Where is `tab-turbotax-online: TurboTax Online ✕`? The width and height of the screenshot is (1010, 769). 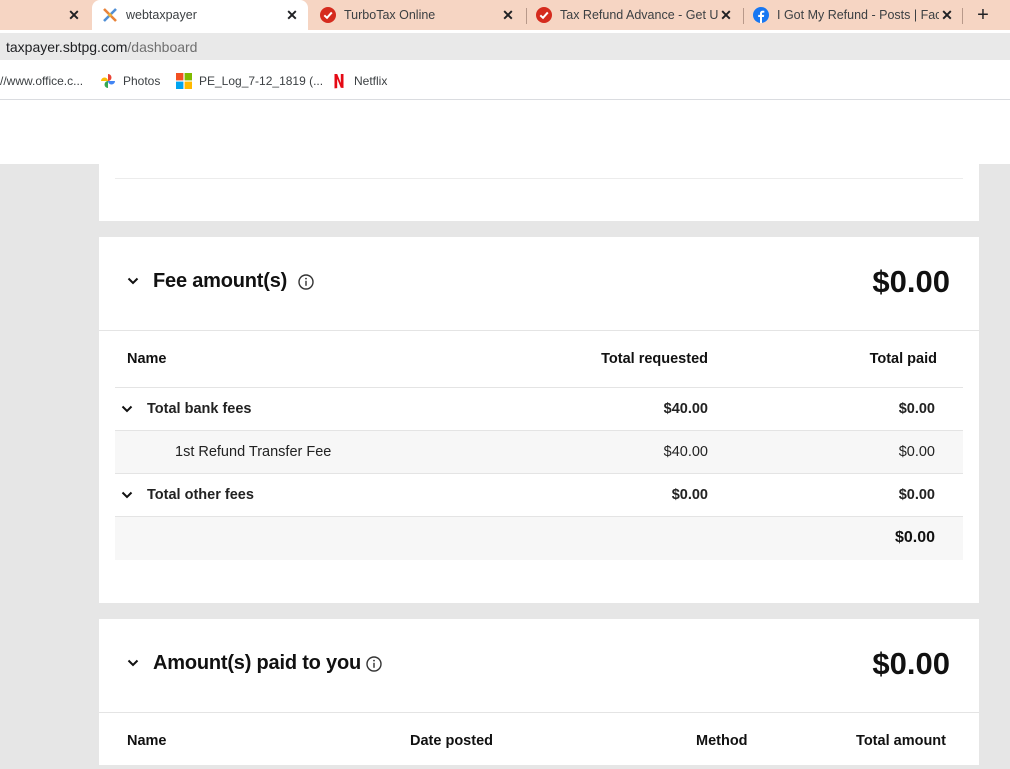
tab-turbotax-online: TurboTax Online ✕ is located at coordinates (418, 15).